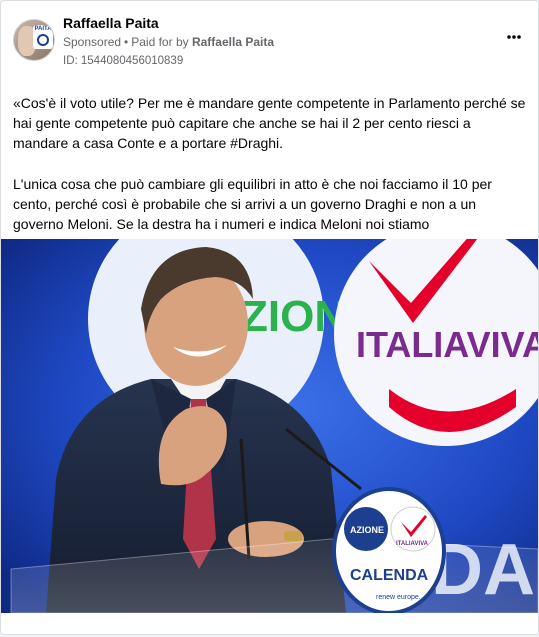 This screenshot has width=539, height=637. What do you see at coordinates (111, 23) in the screenshot?
I see `author-name: Raffaella Paita` at bounding box center [111, 23].